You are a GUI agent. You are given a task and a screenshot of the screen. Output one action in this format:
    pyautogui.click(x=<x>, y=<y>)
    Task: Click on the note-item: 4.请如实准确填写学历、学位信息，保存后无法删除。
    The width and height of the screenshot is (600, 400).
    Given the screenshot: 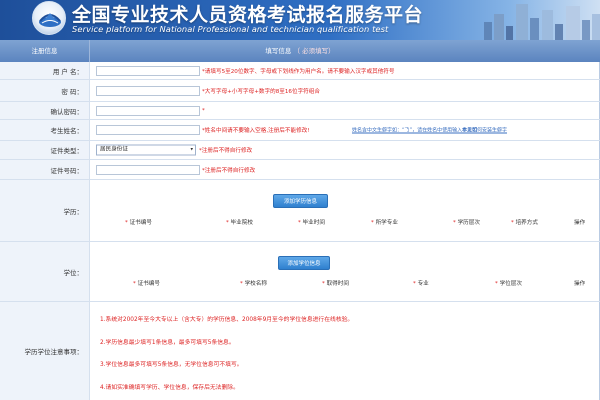 What is the action you would take?
    pyautogui.click(x=169, y=388)
    